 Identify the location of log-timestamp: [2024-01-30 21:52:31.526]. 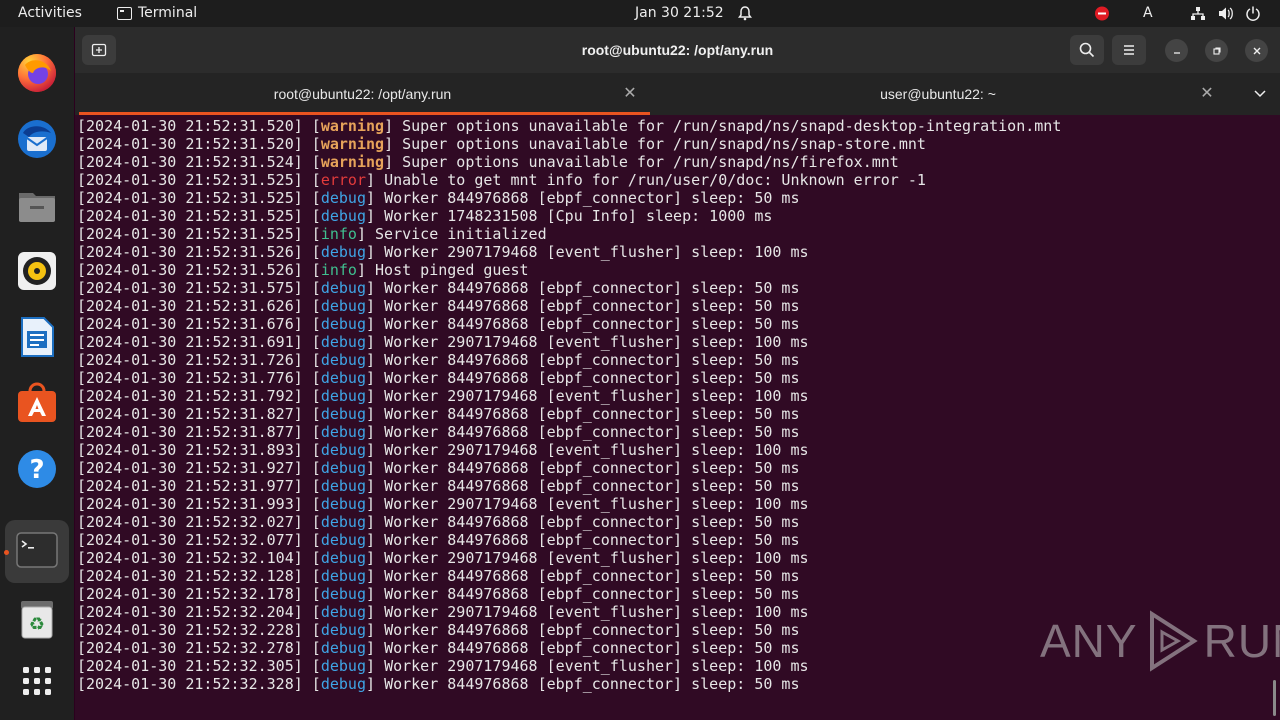
(190, 270).